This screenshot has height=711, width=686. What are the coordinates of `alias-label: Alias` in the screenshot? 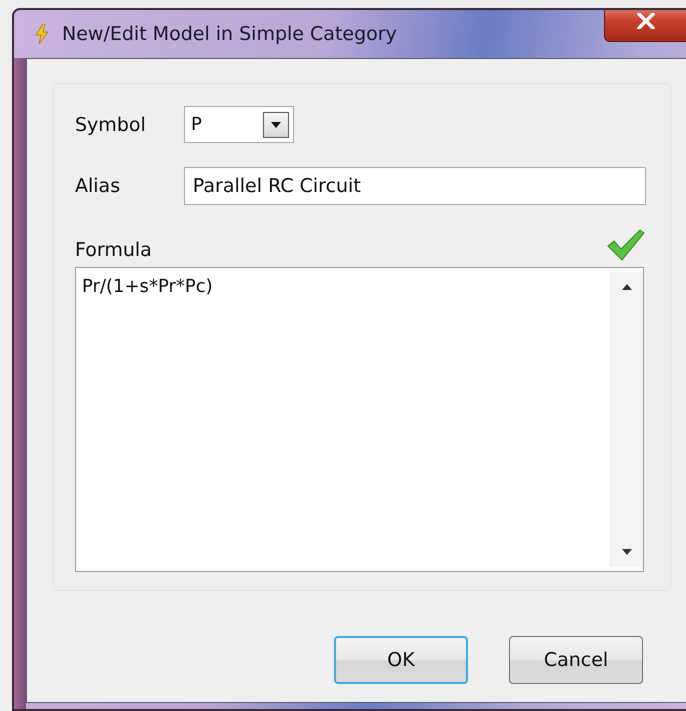 It's located at (98, 186).